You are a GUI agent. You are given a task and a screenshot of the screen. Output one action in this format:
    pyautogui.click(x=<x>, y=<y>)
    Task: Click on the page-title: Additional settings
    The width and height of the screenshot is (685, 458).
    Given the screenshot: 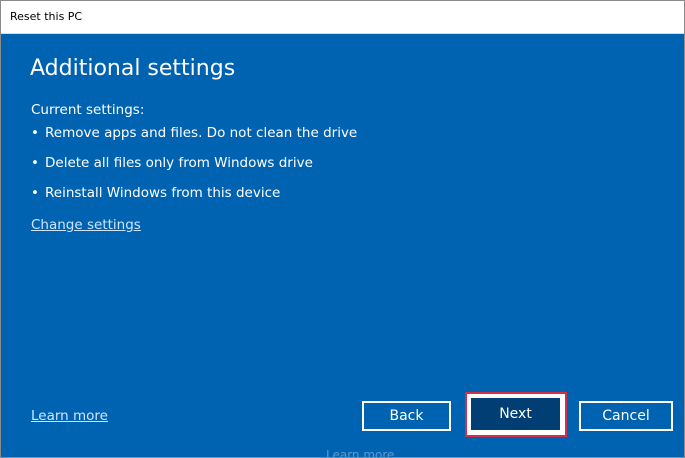 What is the action you would take?
    pyautogui.click(x=133, y=68)
    